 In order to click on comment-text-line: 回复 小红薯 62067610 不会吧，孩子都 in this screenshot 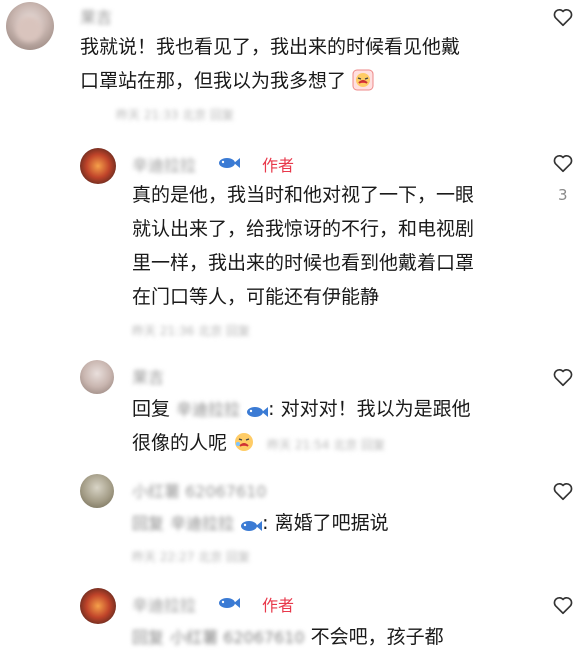, I will do `click(288, 637)`.